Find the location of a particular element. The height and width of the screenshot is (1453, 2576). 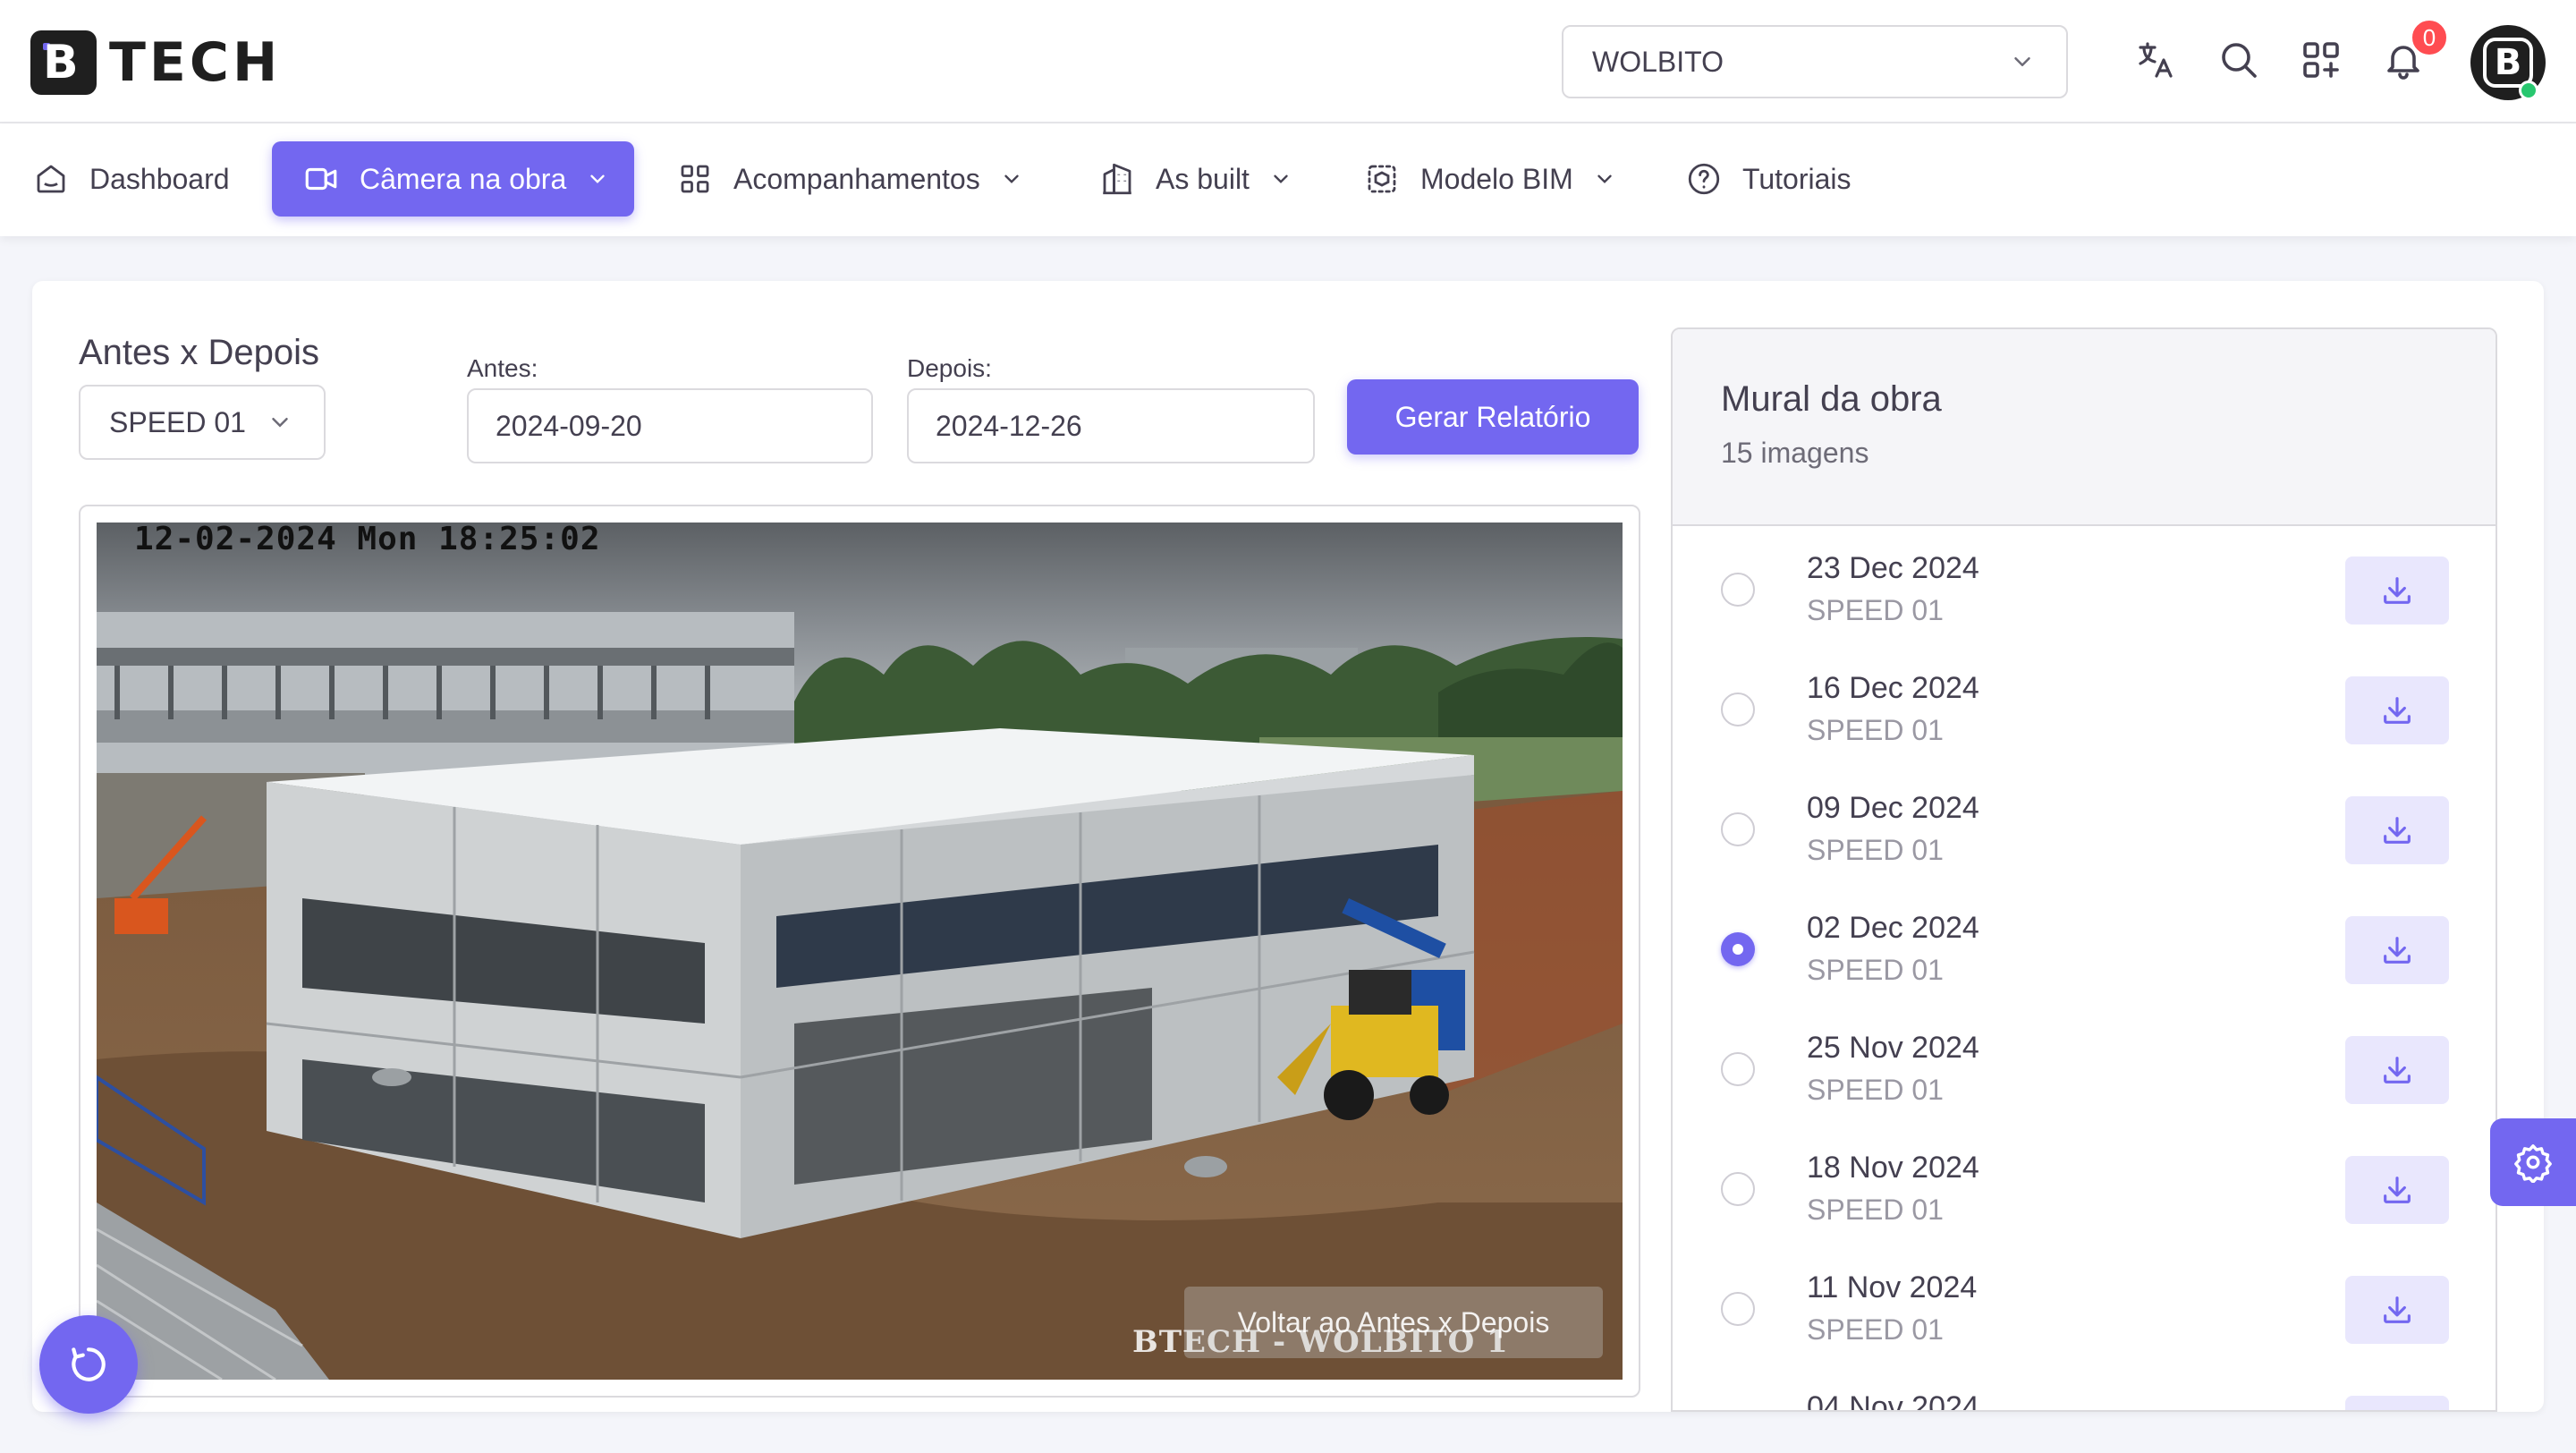

mural-item: 16 Dec 2024 SPEED 01 is located at coordinates (2084, 708).